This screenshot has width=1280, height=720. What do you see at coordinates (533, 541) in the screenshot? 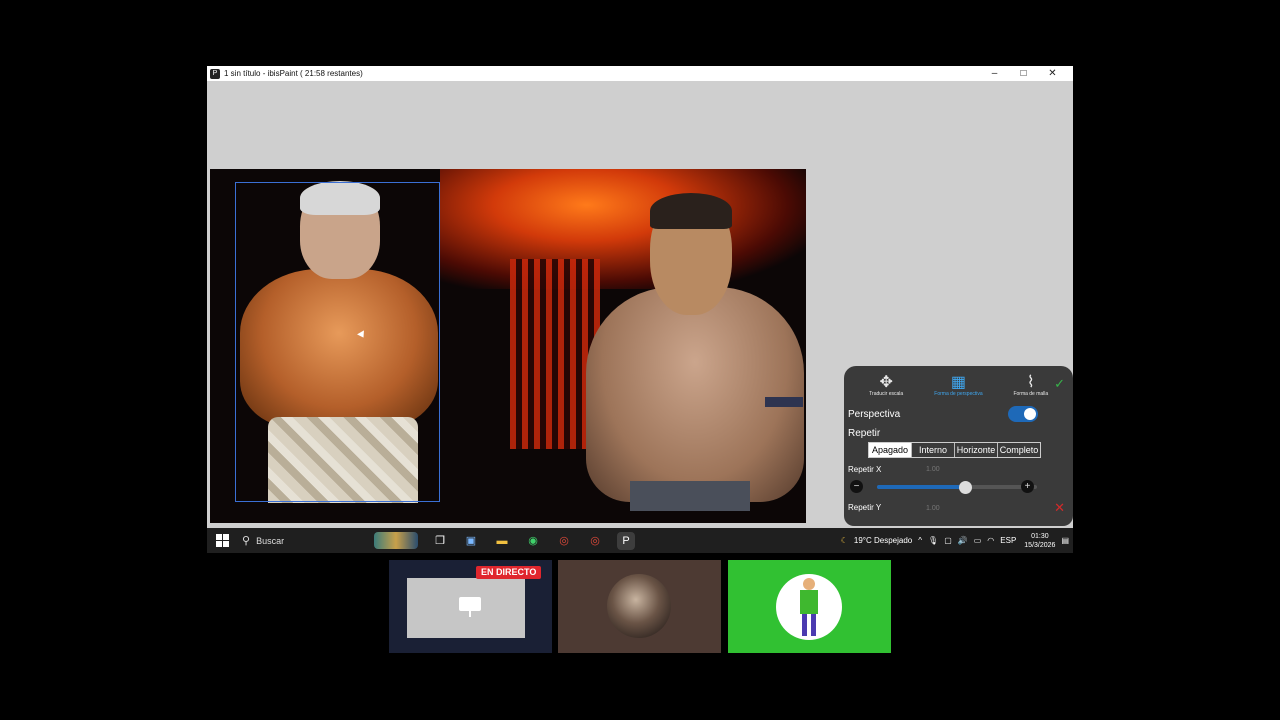
I see `whatsapp-icon: ◉` at bounding box center [533, 541].